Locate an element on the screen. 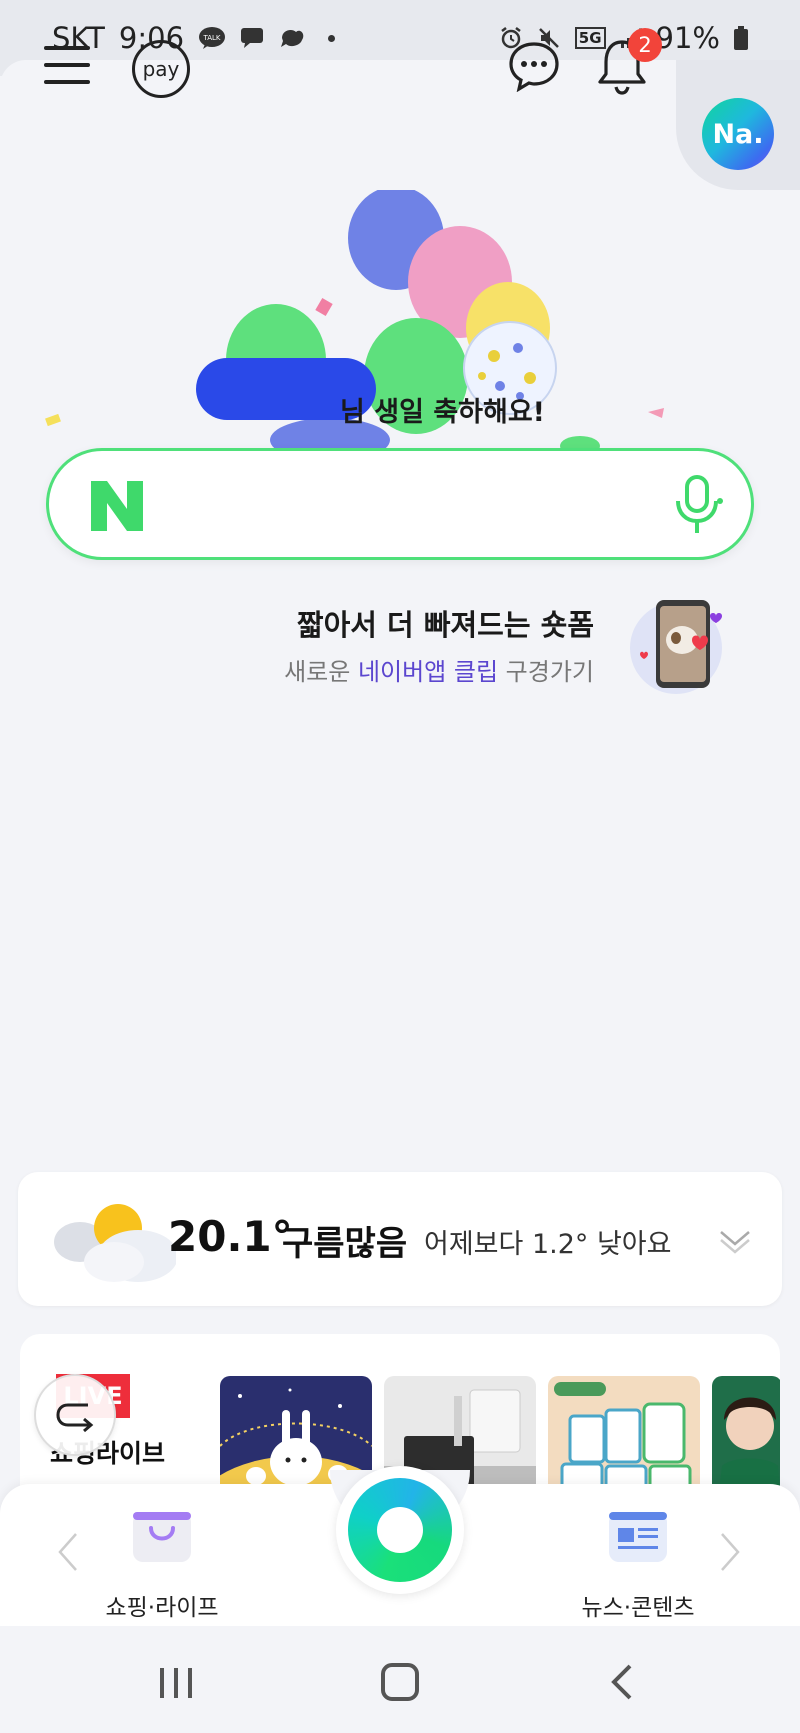  birthday-message: 님 생일 축하해요! is located at coordinates (442, 412).